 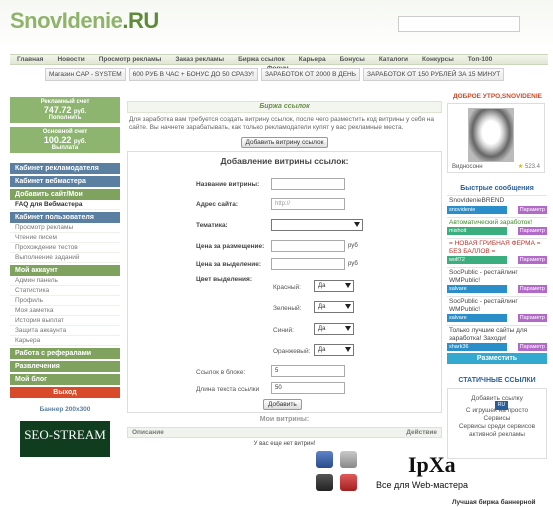 What do you see at coordinates (284, 444) in the screenshot?
I see `empty-vitrines-message: У вас еще нет витрин!` at bounding box center [284, 444].